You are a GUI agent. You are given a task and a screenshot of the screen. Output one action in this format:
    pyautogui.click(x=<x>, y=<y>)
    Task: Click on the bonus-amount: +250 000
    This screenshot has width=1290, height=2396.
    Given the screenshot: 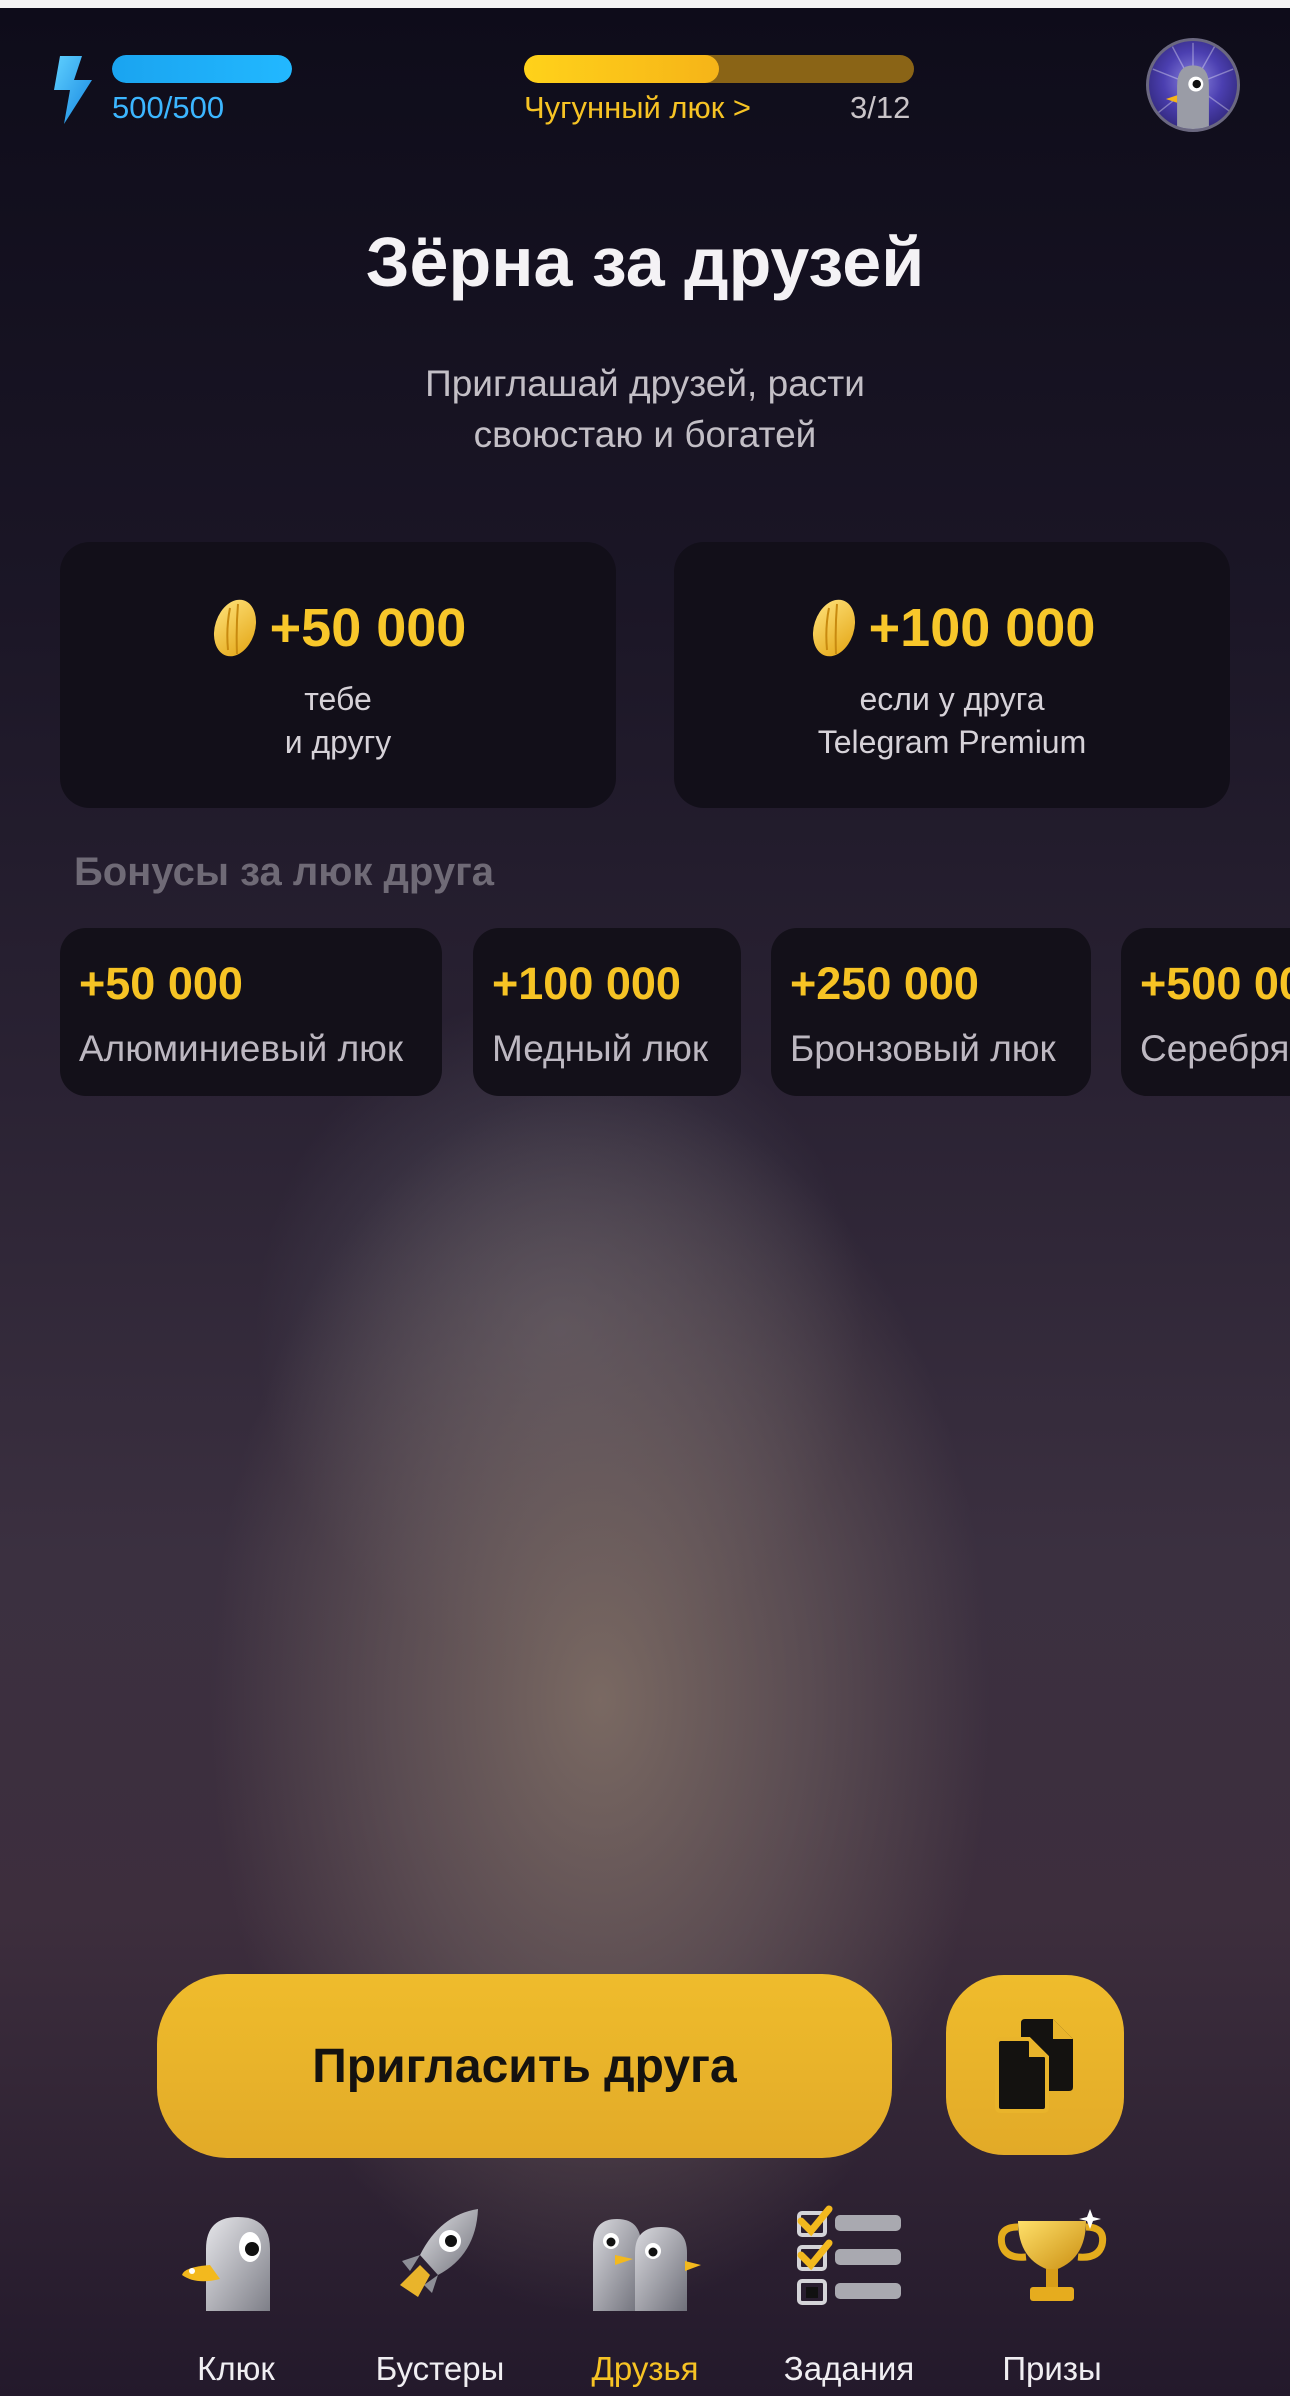 What is the action you would take?
    pyautogui.click(x=884, y=983)
    